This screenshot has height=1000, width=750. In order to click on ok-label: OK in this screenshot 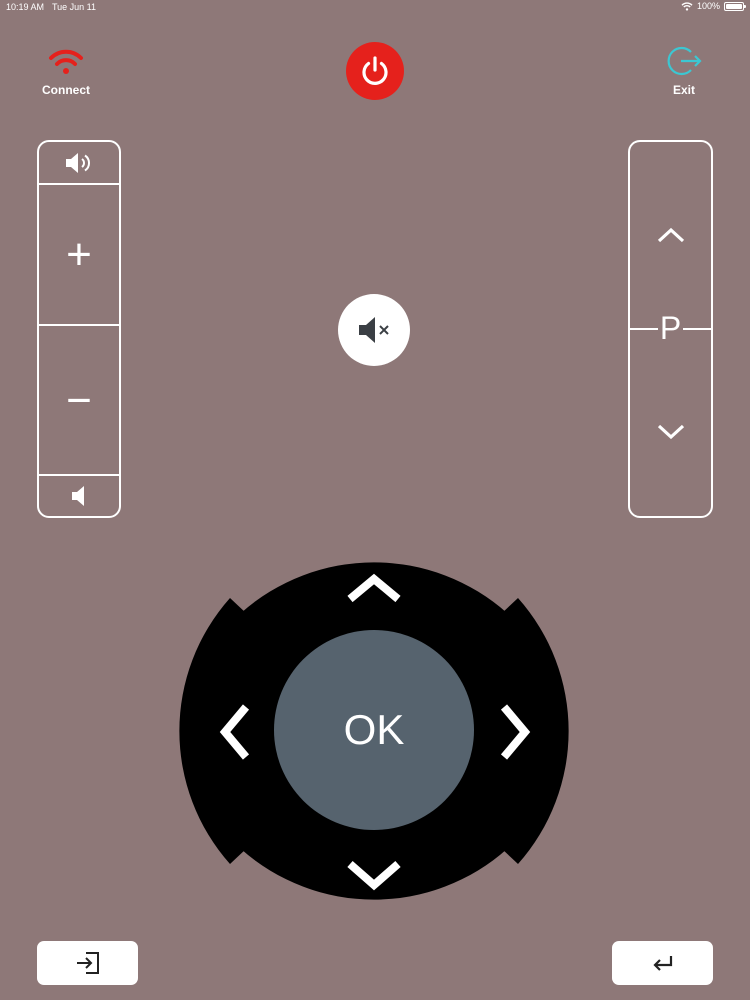, I will do `click(374, 729)`.